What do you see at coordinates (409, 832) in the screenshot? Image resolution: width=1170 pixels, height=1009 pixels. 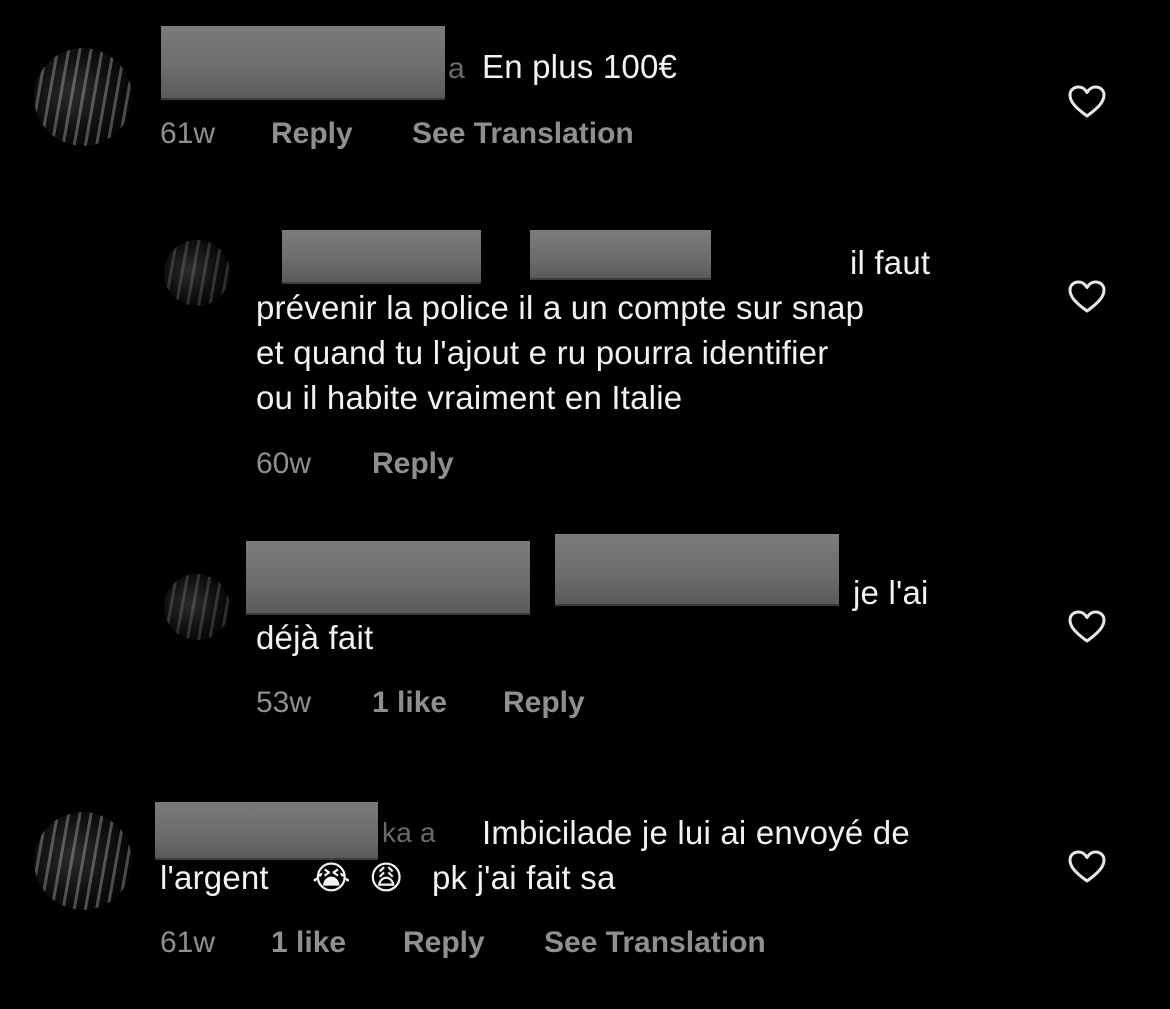 I see `username-fragment: ka a` at bounding box center [409, 832].